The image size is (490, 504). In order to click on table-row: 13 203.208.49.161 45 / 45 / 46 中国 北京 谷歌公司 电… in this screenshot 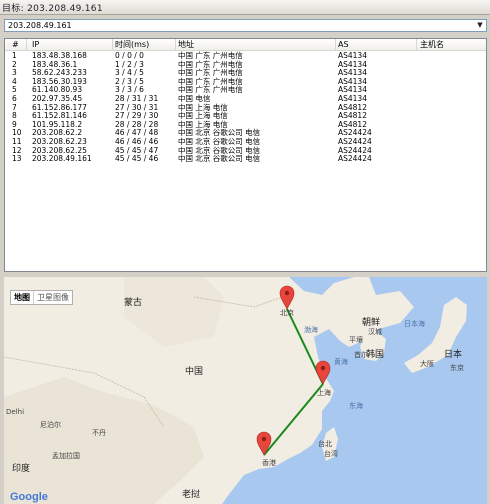, I will do `click(245, 158)`.